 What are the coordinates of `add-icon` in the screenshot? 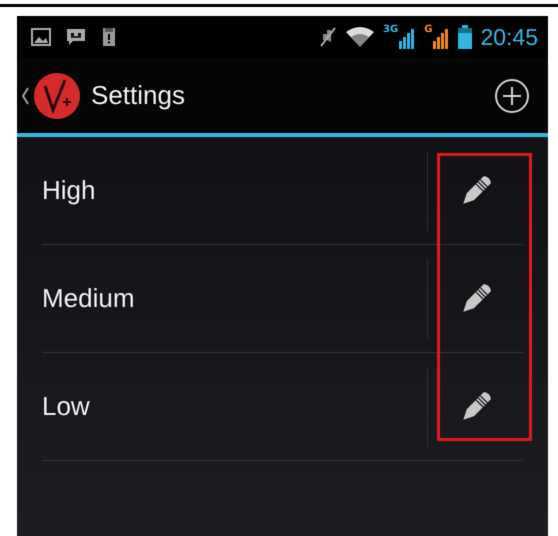 It's located at (512, 96).